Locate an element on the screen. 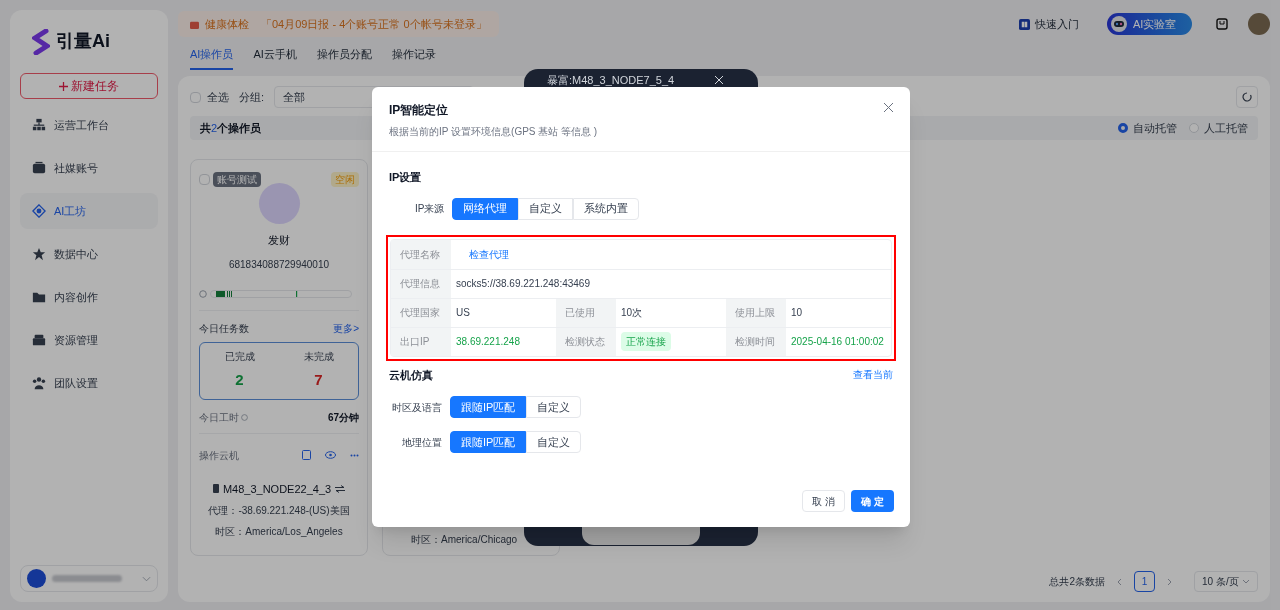  cloud-title: 操作云机 is located at coordinates (219, 455).